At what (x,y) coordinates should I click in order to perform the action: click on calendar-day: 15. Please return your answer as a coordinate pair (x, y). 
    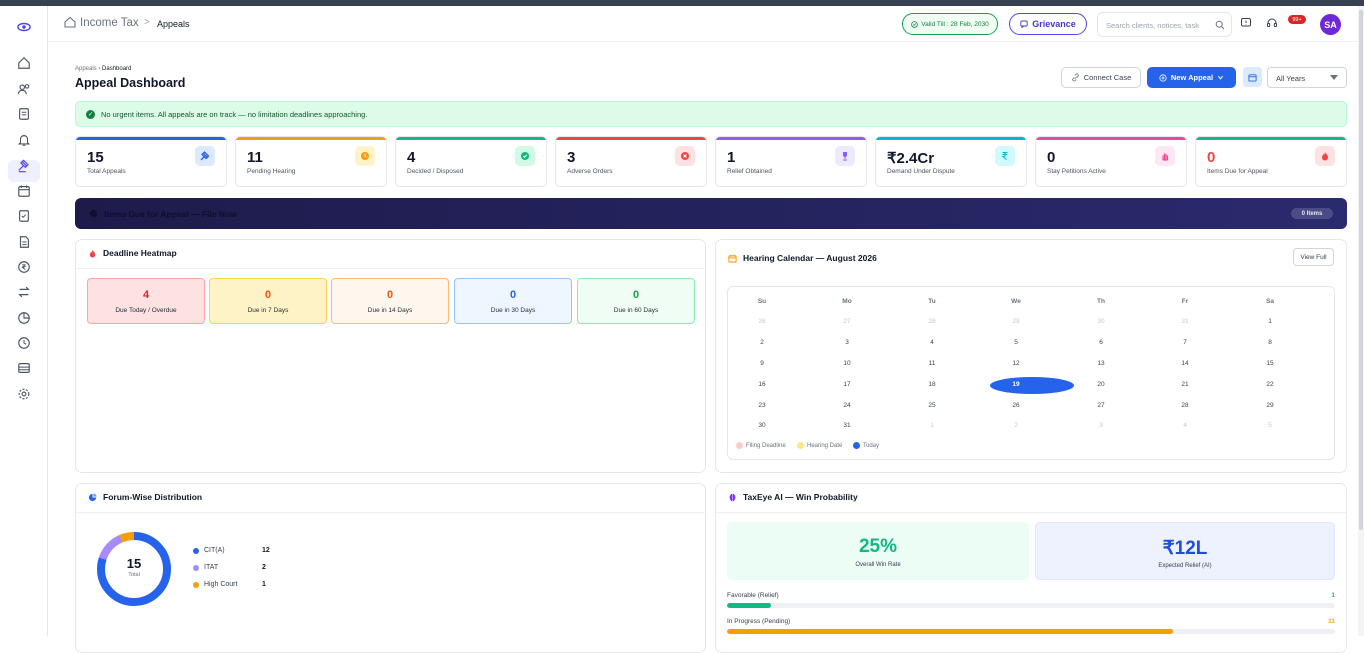
    Looking at the image, I should click on (1270, 363).